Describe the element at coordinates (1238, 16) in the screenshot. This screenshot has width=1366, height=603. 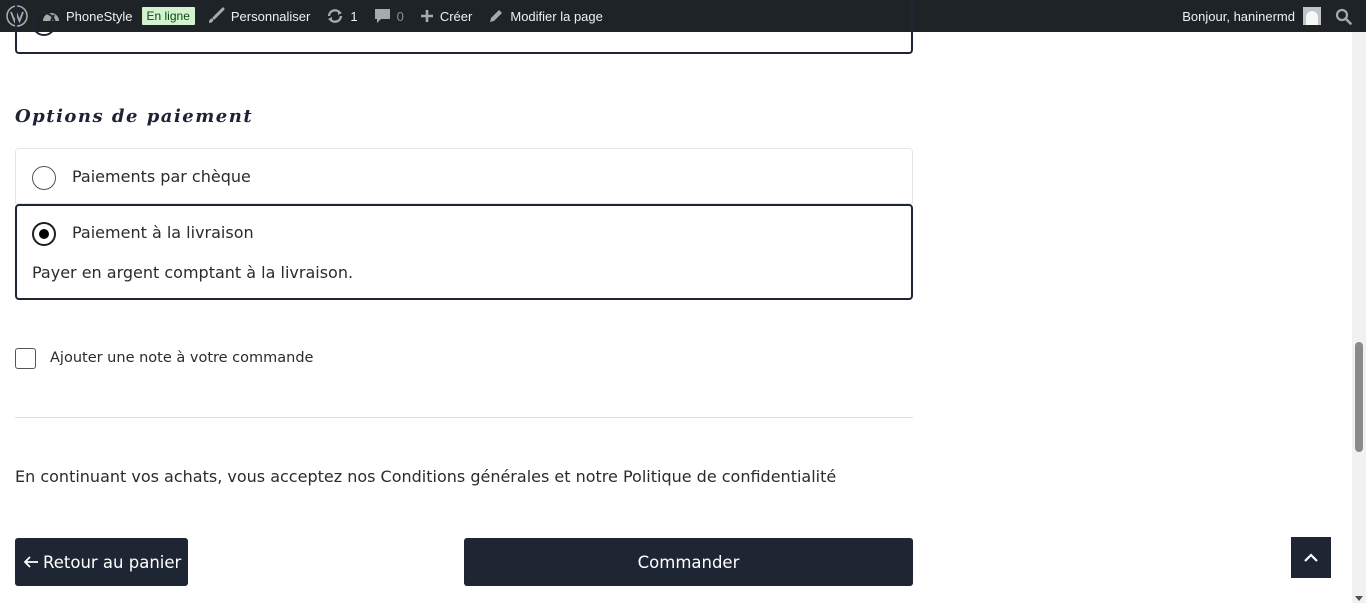
I see `greeting: Bonjour, haninermd` at that location.